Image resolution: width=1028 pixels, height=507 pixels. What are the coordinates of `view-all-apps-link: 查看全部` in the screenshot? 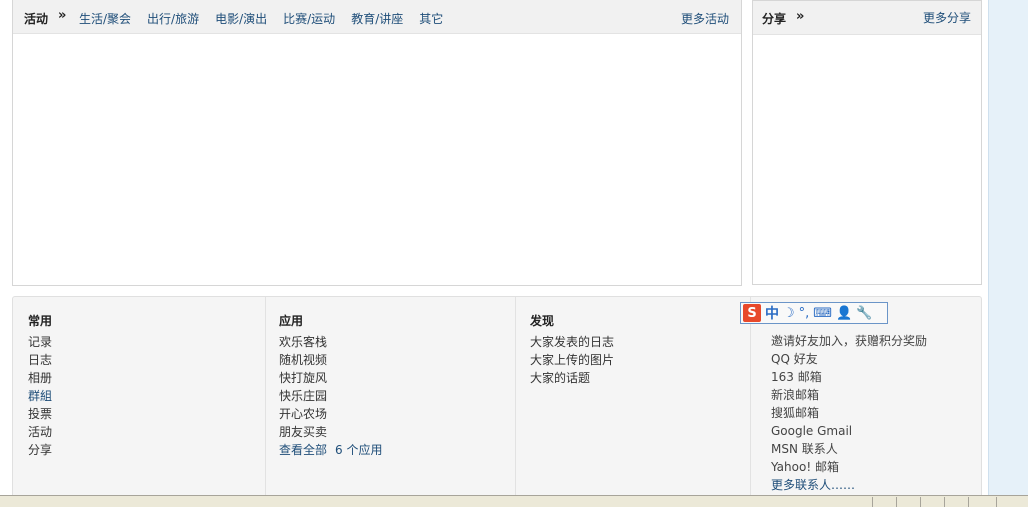 It's located at (303, 450).